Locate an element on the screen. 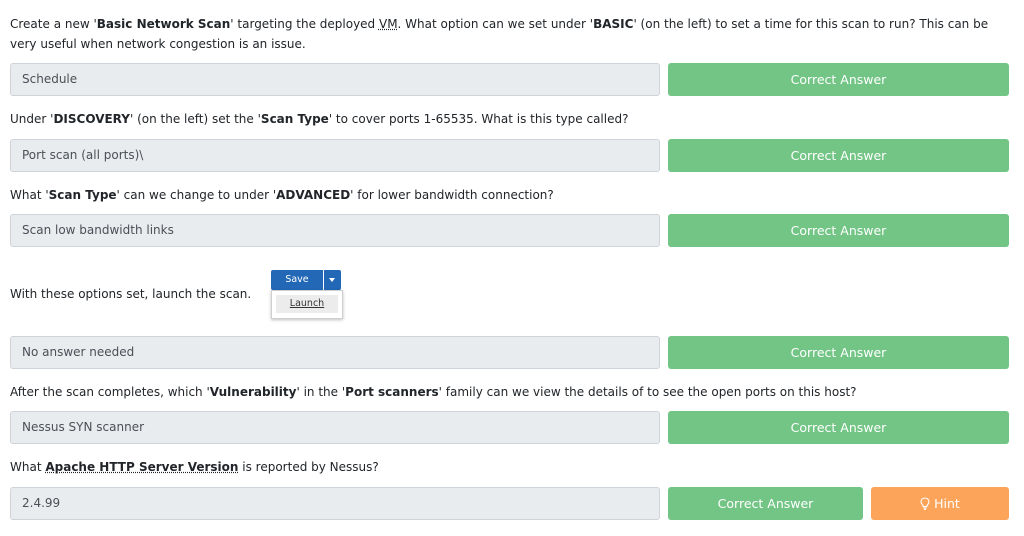 This screenshot has height=536, width=1024. nessus-launch-menu-item: Launch is located at coordinates (307, 304).